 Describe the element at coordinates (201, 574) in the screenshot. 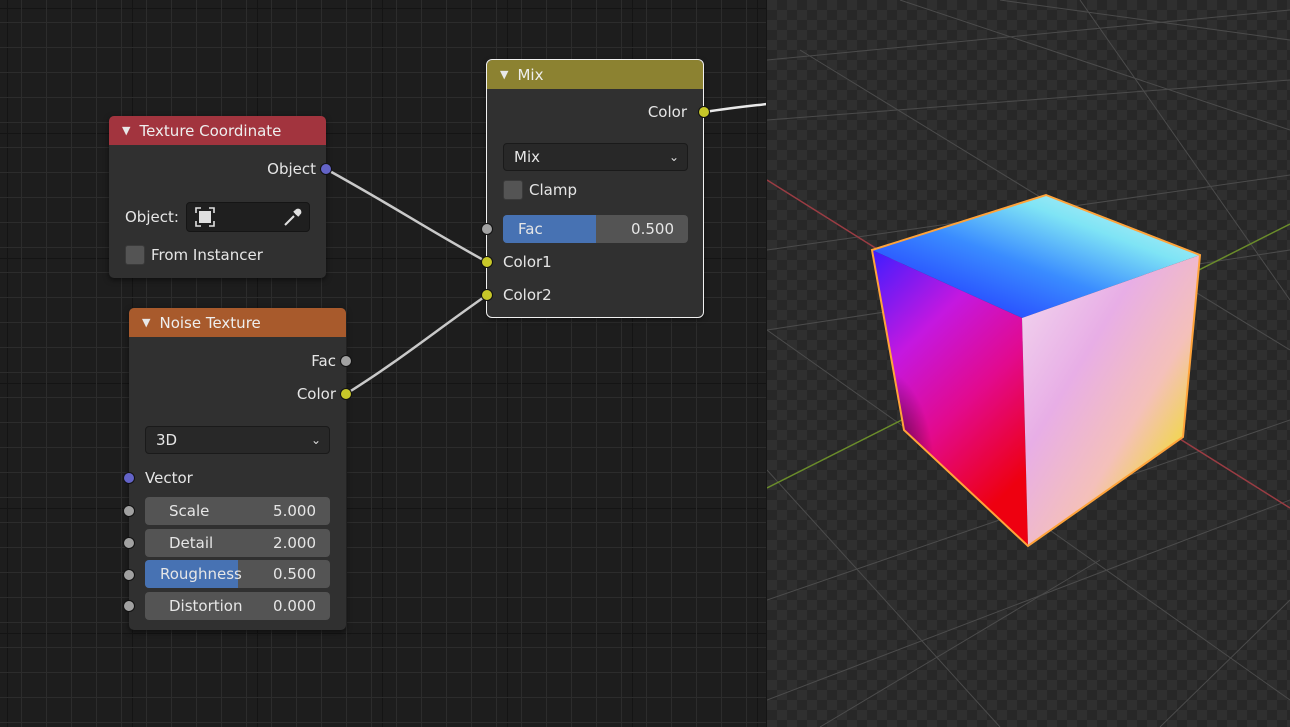

I see `roughness-label: Roughness` at that location.